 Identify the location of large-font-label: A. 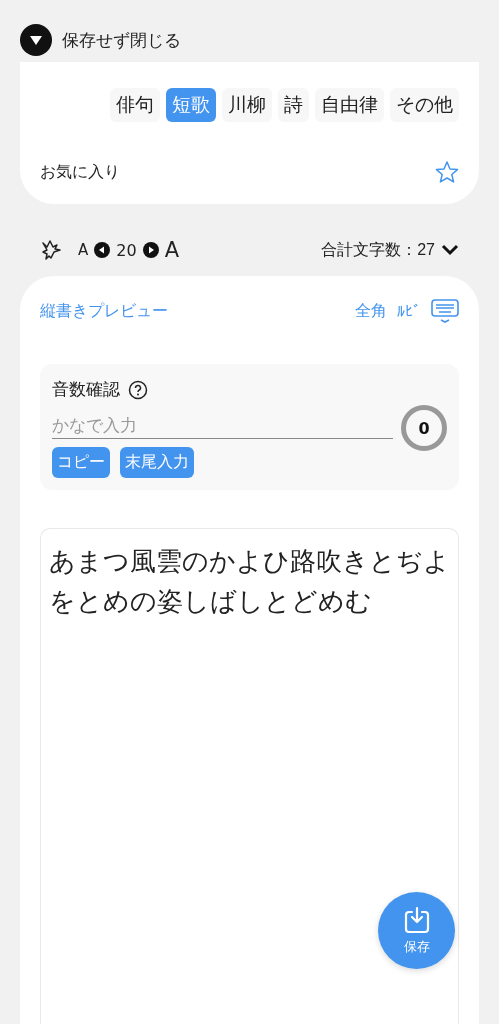
(171, 250).